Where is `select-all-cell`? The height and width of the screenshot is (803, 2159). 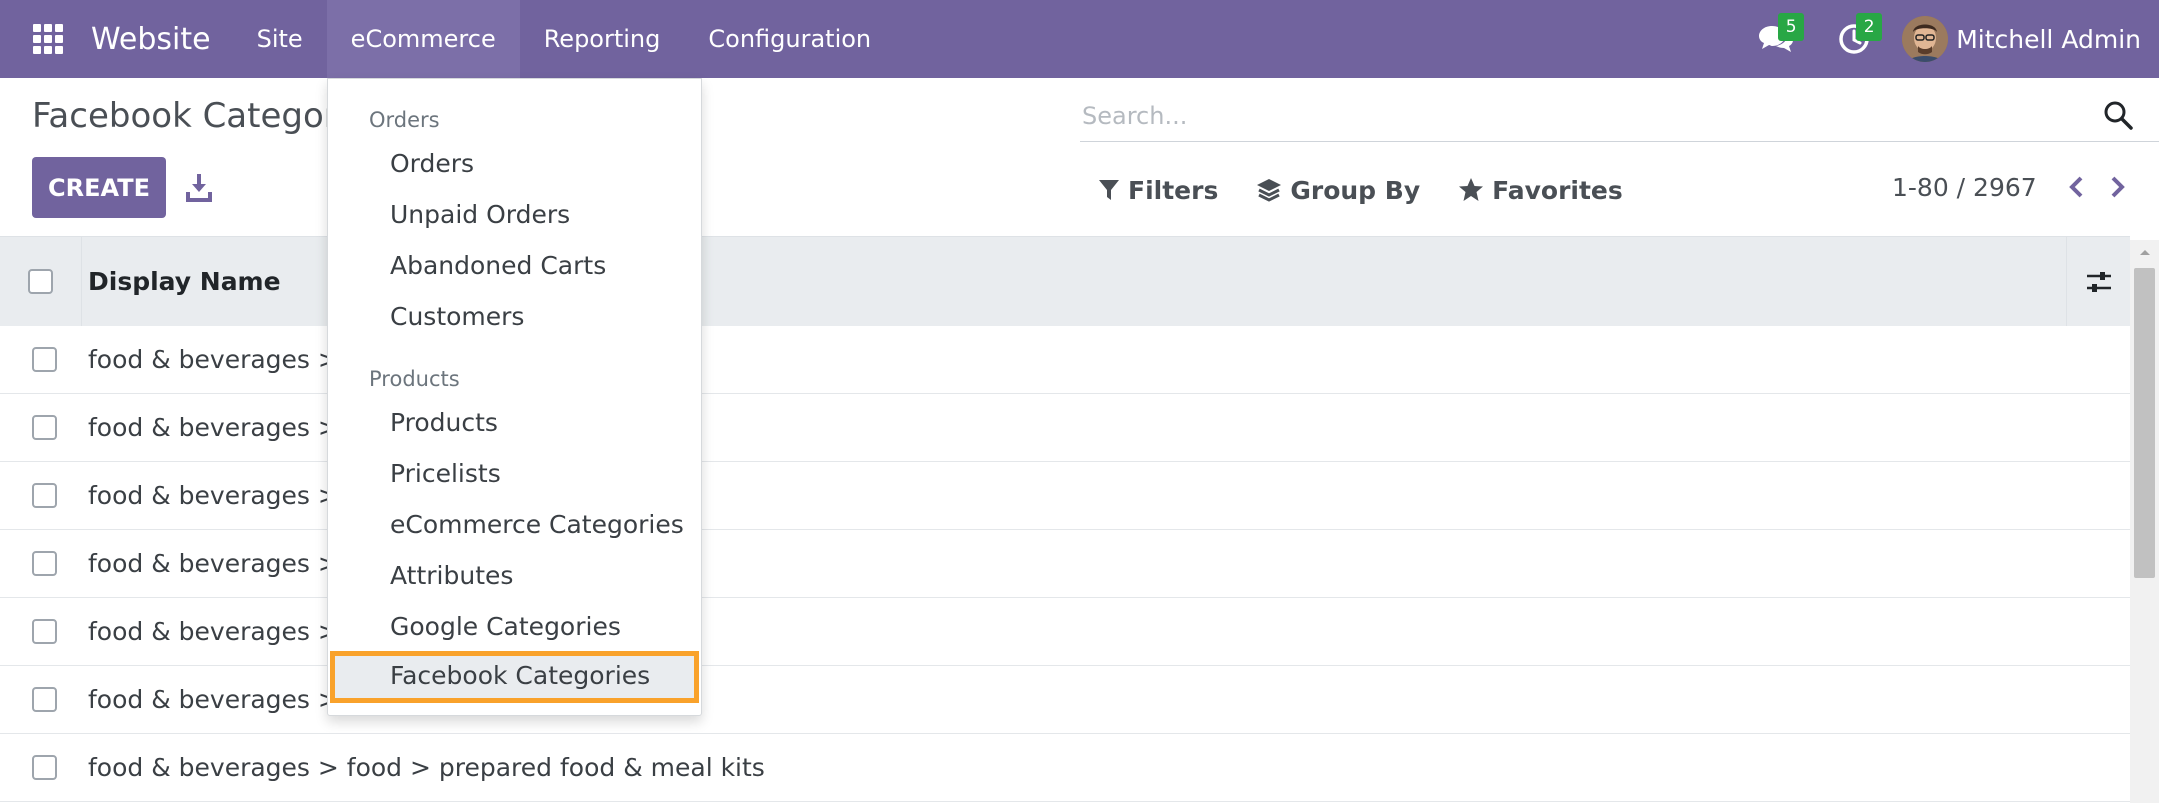
select-all-cell is located at coordinates (41, 281).